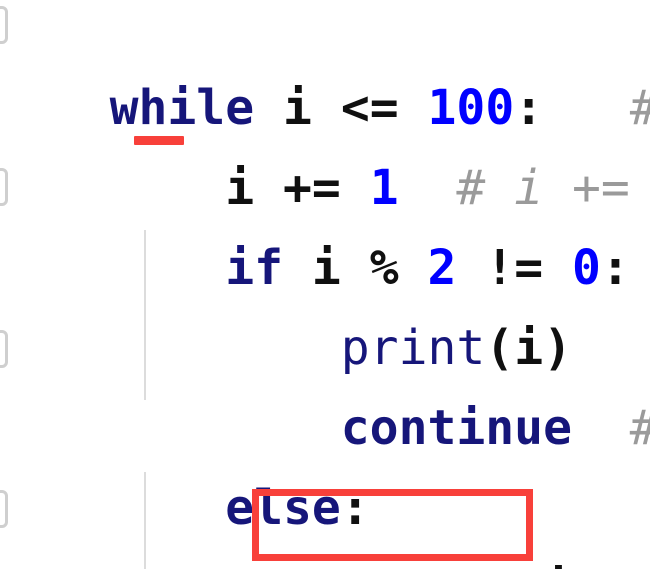 This screenshot has width=650, height=569. What do you see at coordinates (557, 558) in the screenshot?
I see `token-identifier-i: i` at bounding box center [557, 558].